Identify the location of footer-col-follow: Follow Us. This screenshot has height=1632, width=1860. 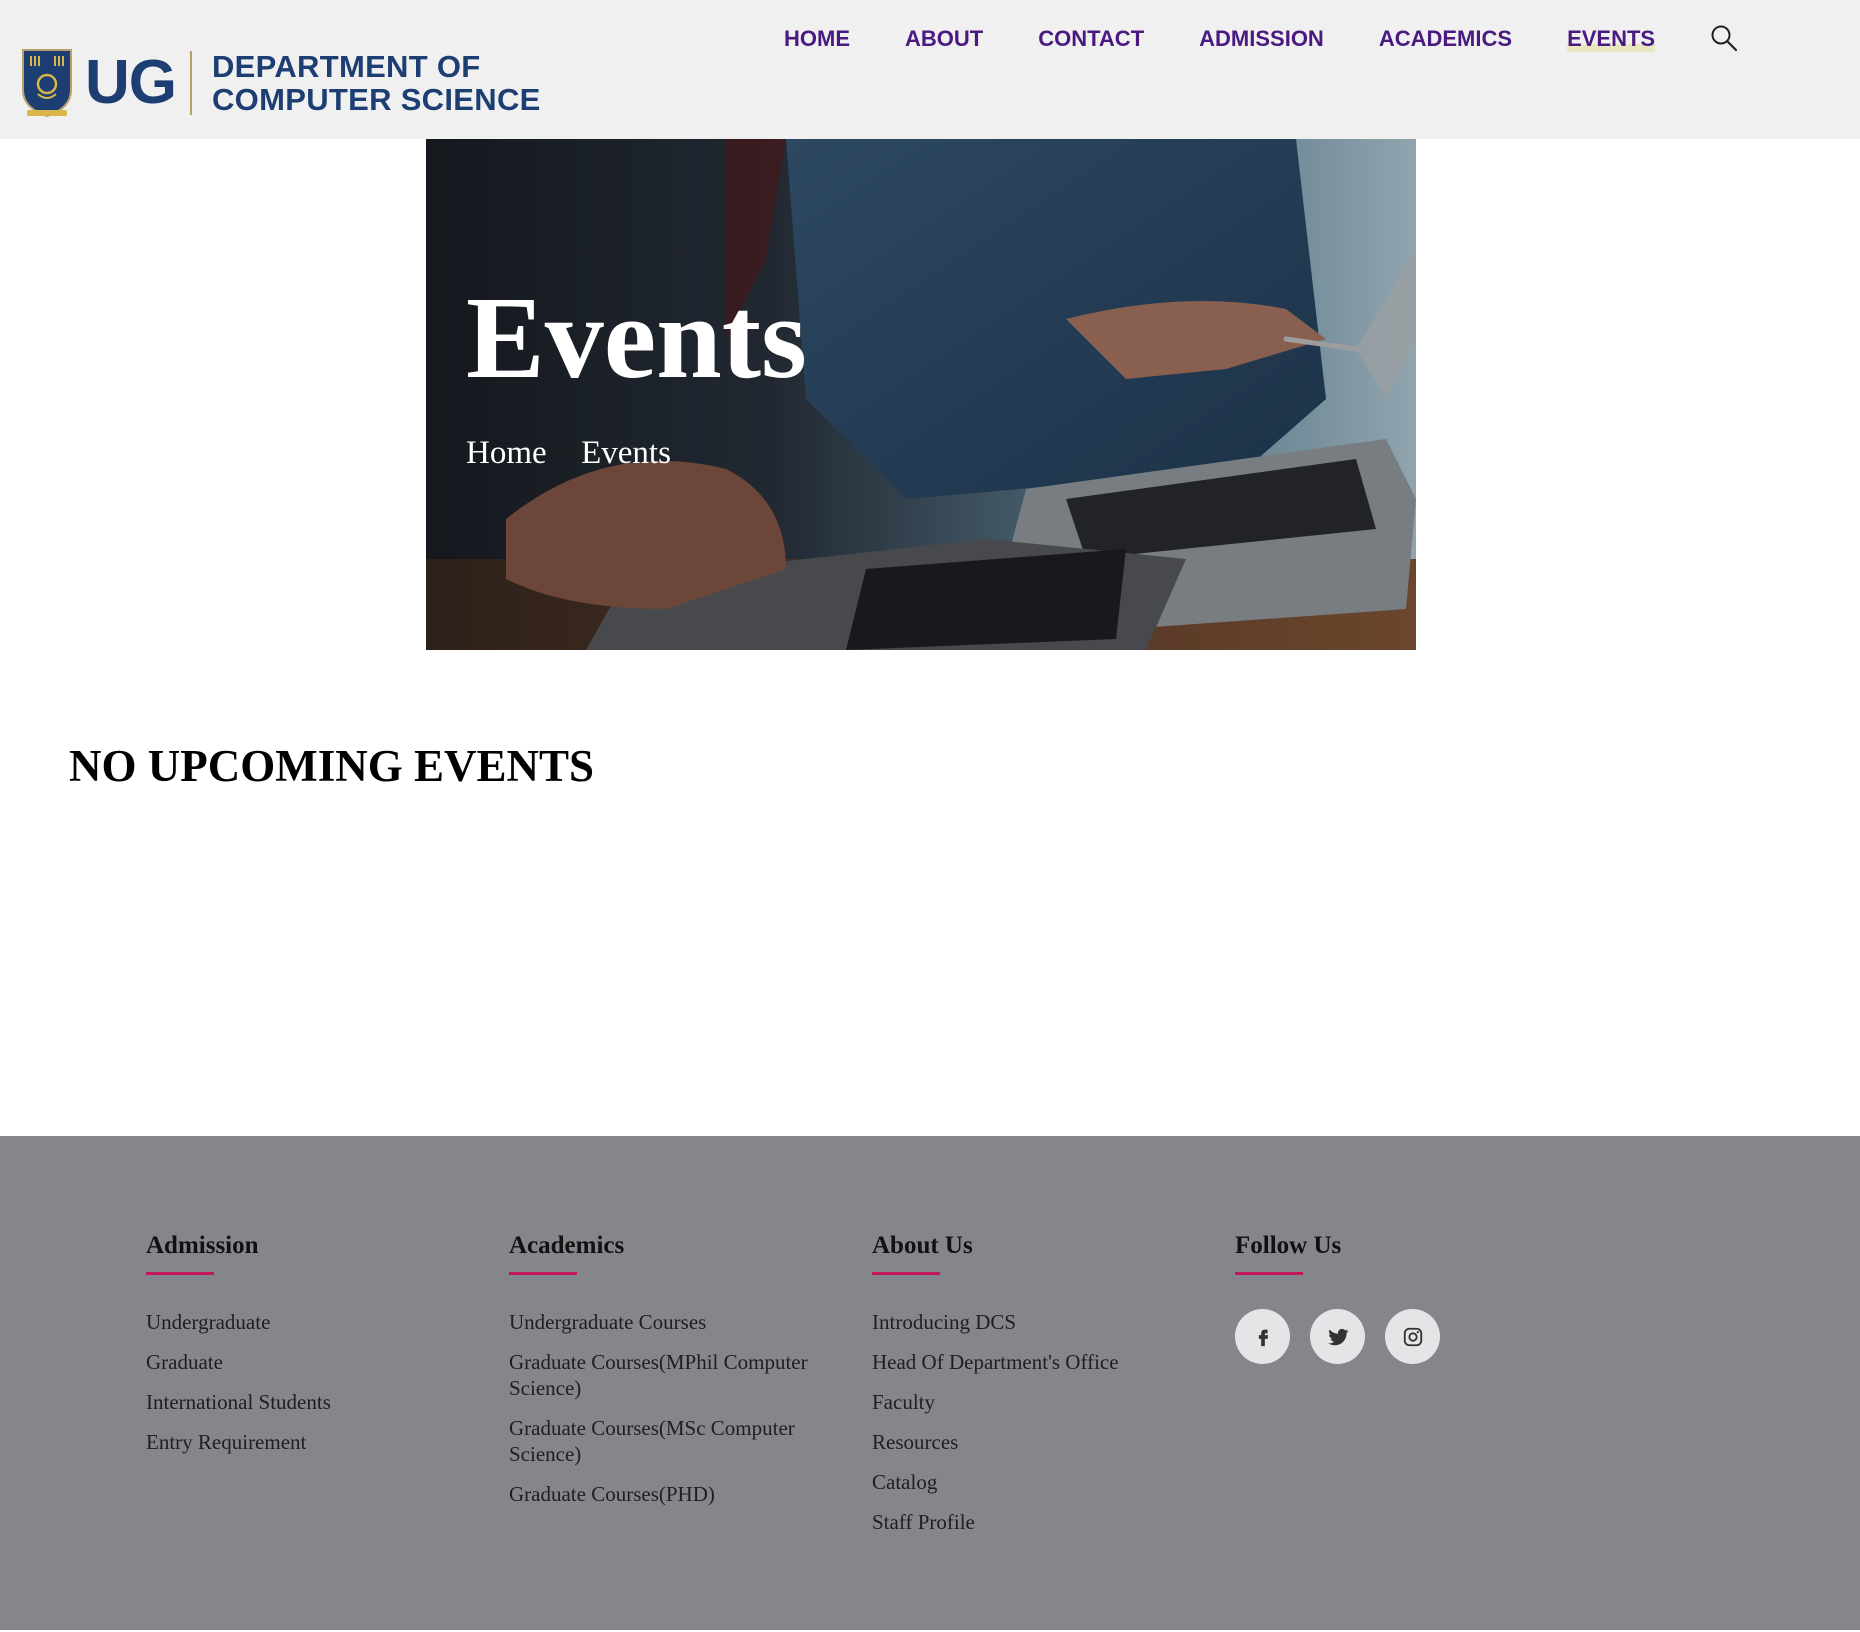
(1405, 1298).